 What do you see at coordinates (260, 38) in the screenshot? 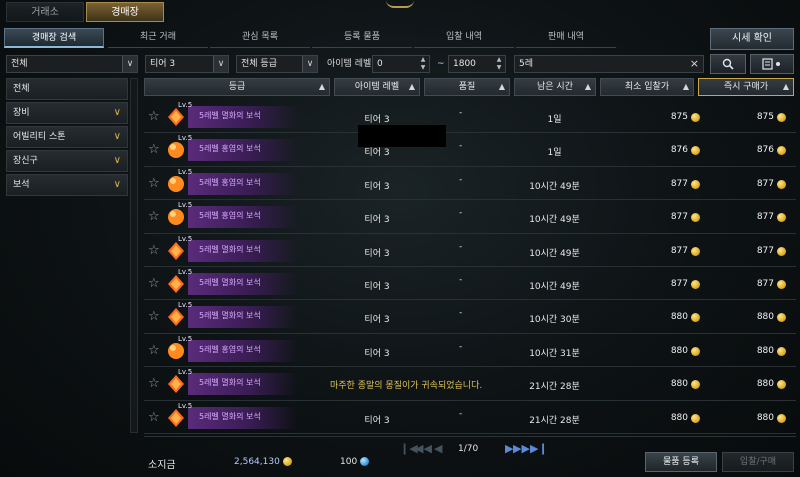
I see `tab-watchlist: 관심 목록` at bounding box center [260, 38].